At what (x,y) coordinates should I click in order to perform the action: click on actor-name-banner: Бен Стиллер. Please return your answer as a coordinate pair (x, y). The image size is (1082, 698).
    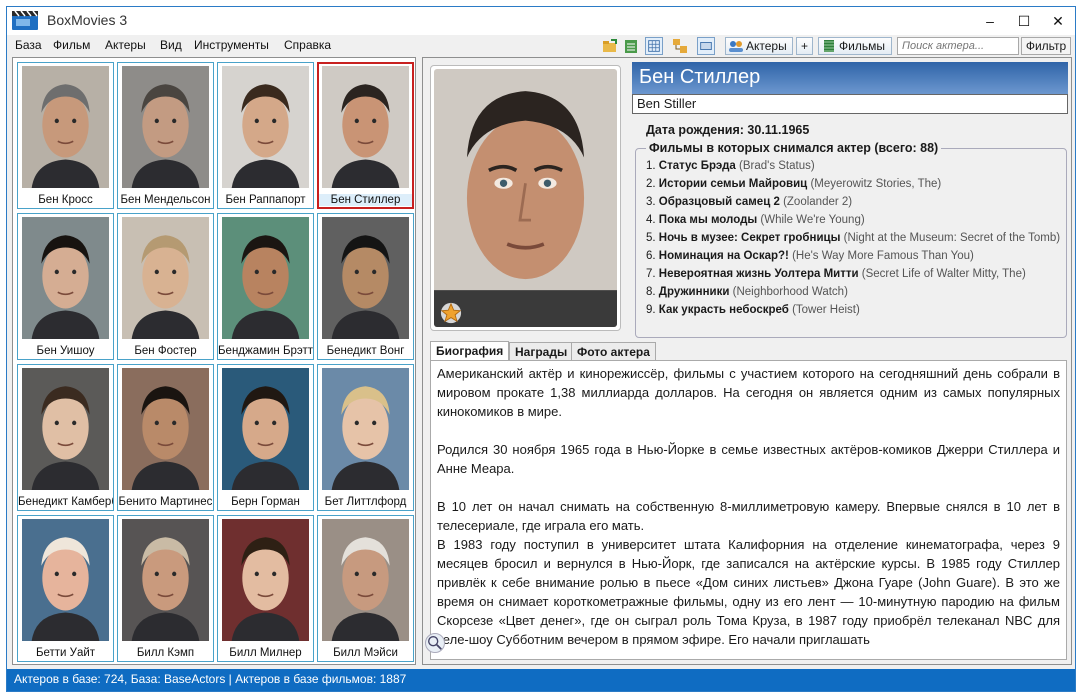
    Looking at the image, I should click on (850, 78).